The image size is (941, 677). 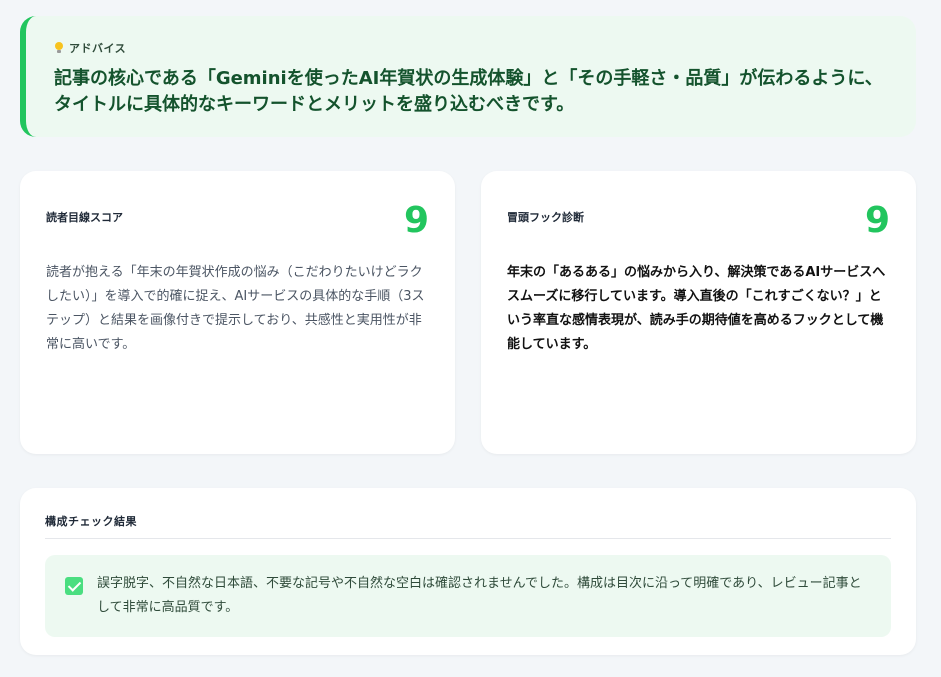 What do you see at coordinates (84, 217) in the screenshot?
I see `reader-score-title: 読者目線スコア` at bounding box center [84, 217].